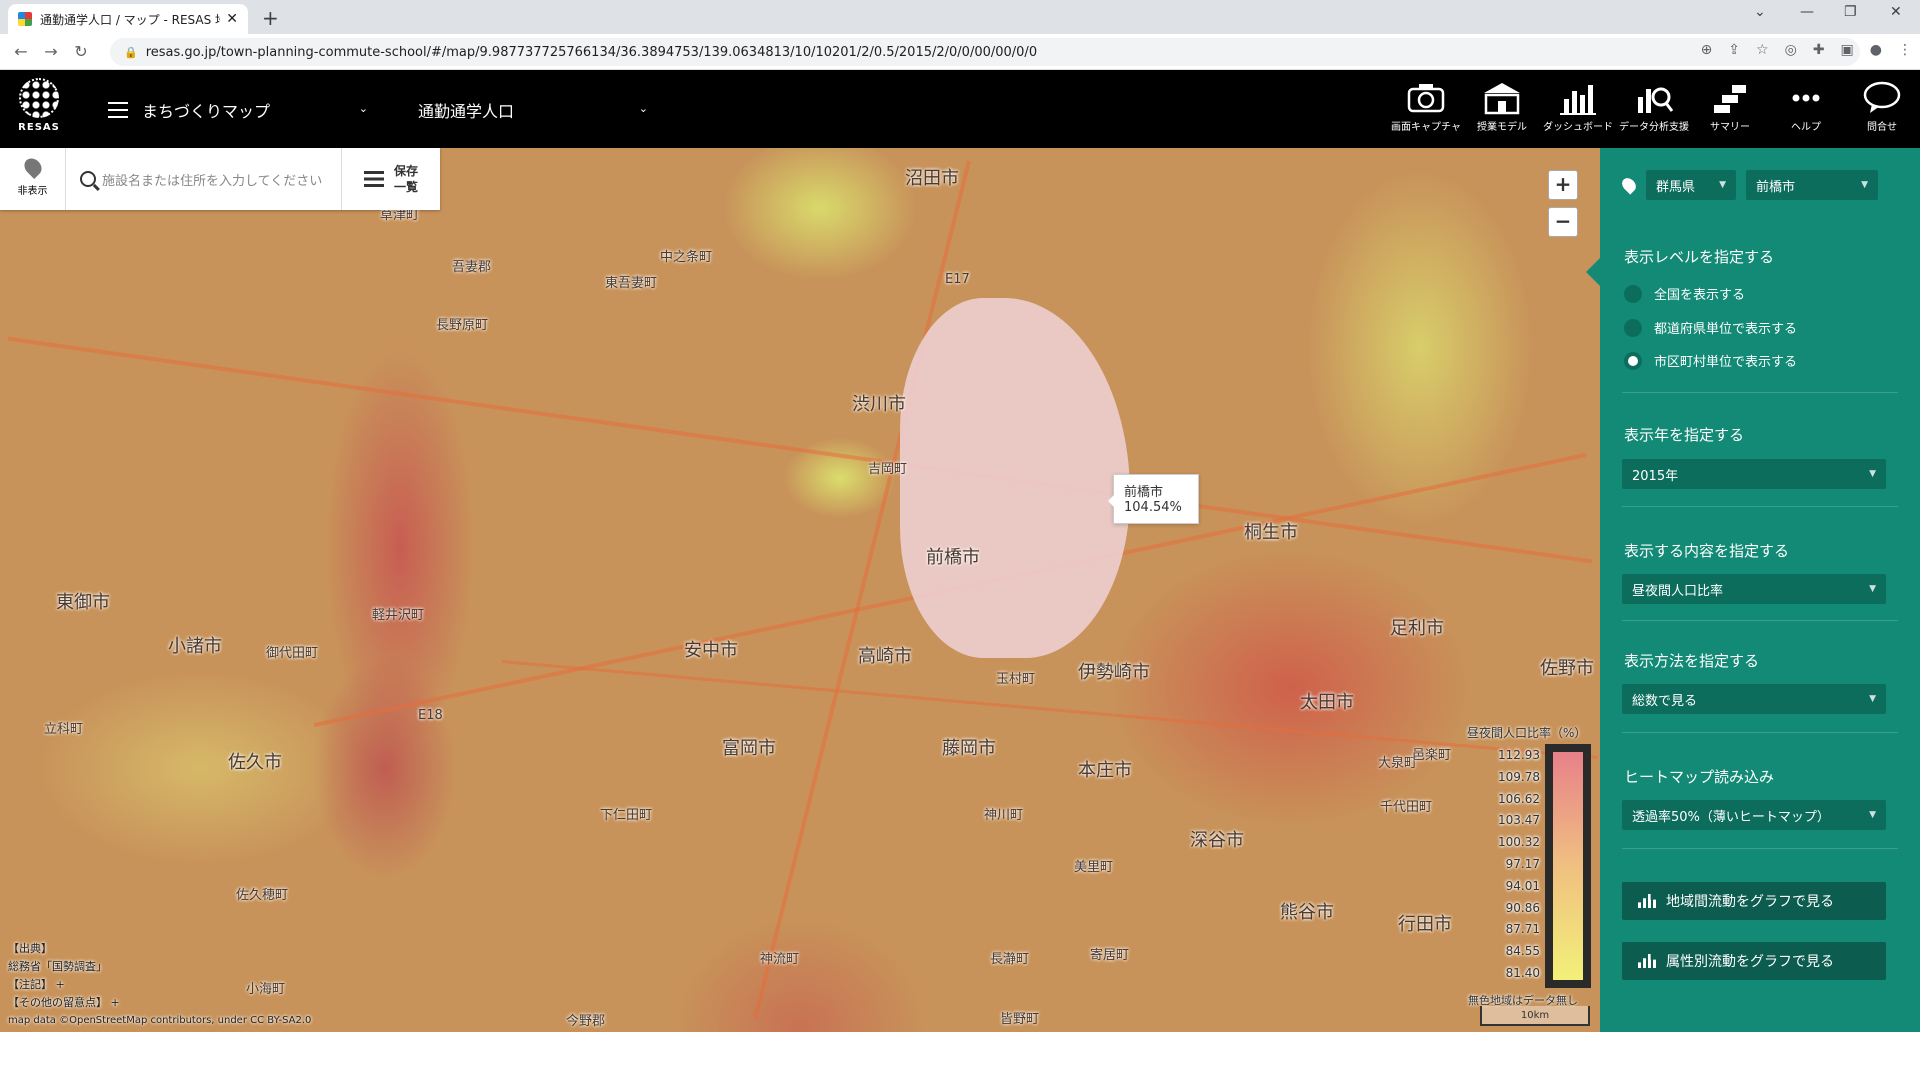  What do you see at coordinates (430, 715) in the screenshot?
I see `map-label: E18` at bounding box center [430, 715].